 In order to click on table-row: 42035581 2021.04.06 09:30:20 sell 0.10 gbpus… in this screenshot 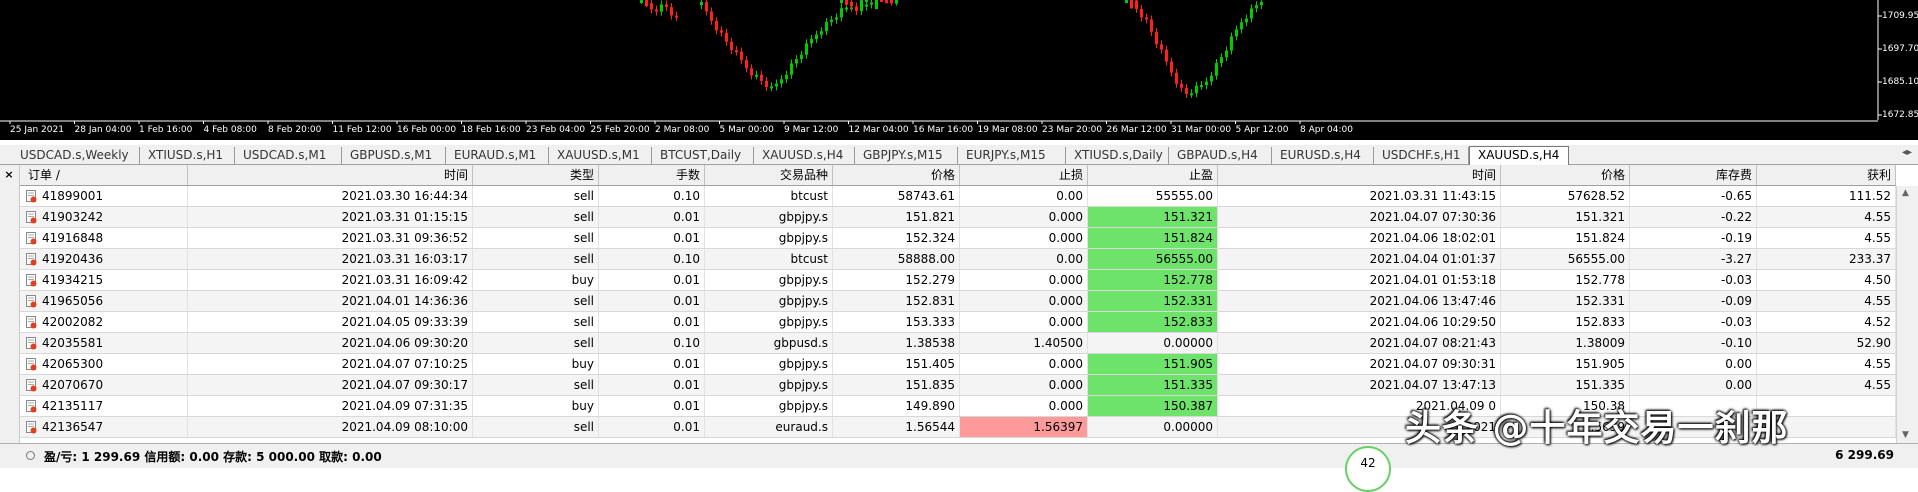, I will do `click(958, 343)`.